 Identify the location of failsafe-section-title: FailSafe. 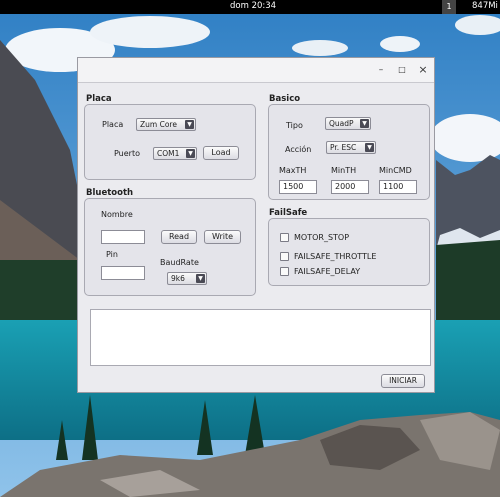
(288, 213).